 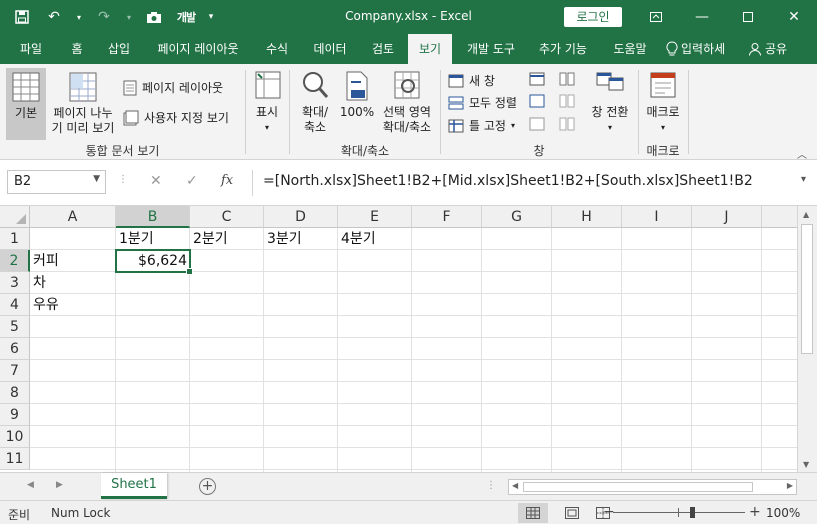 I want to click on tell-me-box: 입력하세, so click(x=695, y=49).